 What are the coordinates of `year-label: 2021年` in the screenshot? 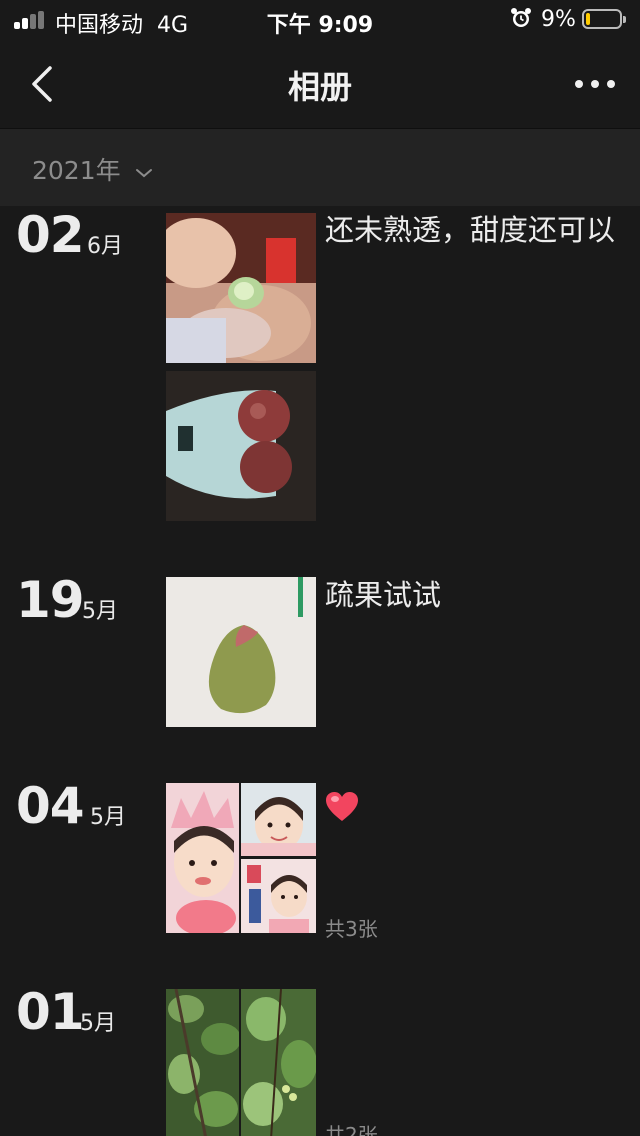 It's located at (76, 170).